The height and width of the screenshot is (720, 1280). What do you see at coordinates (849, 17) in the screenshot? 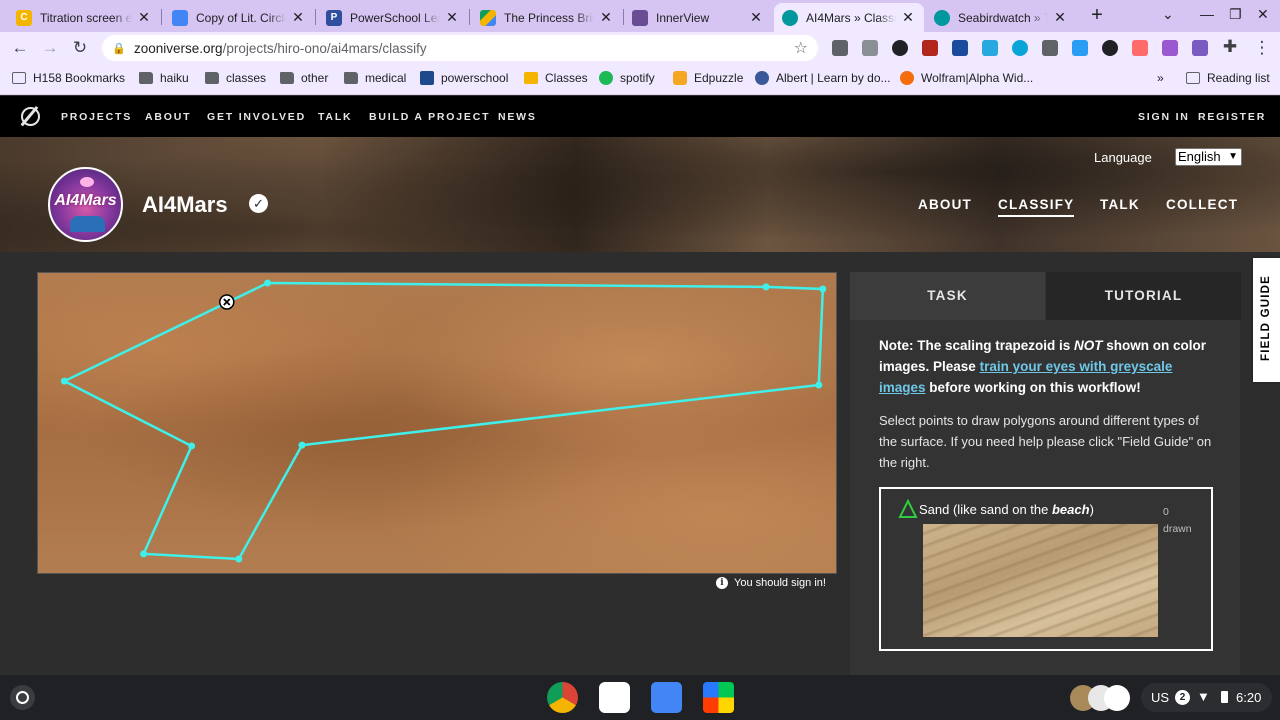
I see `tab-ai4mars: AI4Mars » Classify ✕` at bounding box center [849, 17].